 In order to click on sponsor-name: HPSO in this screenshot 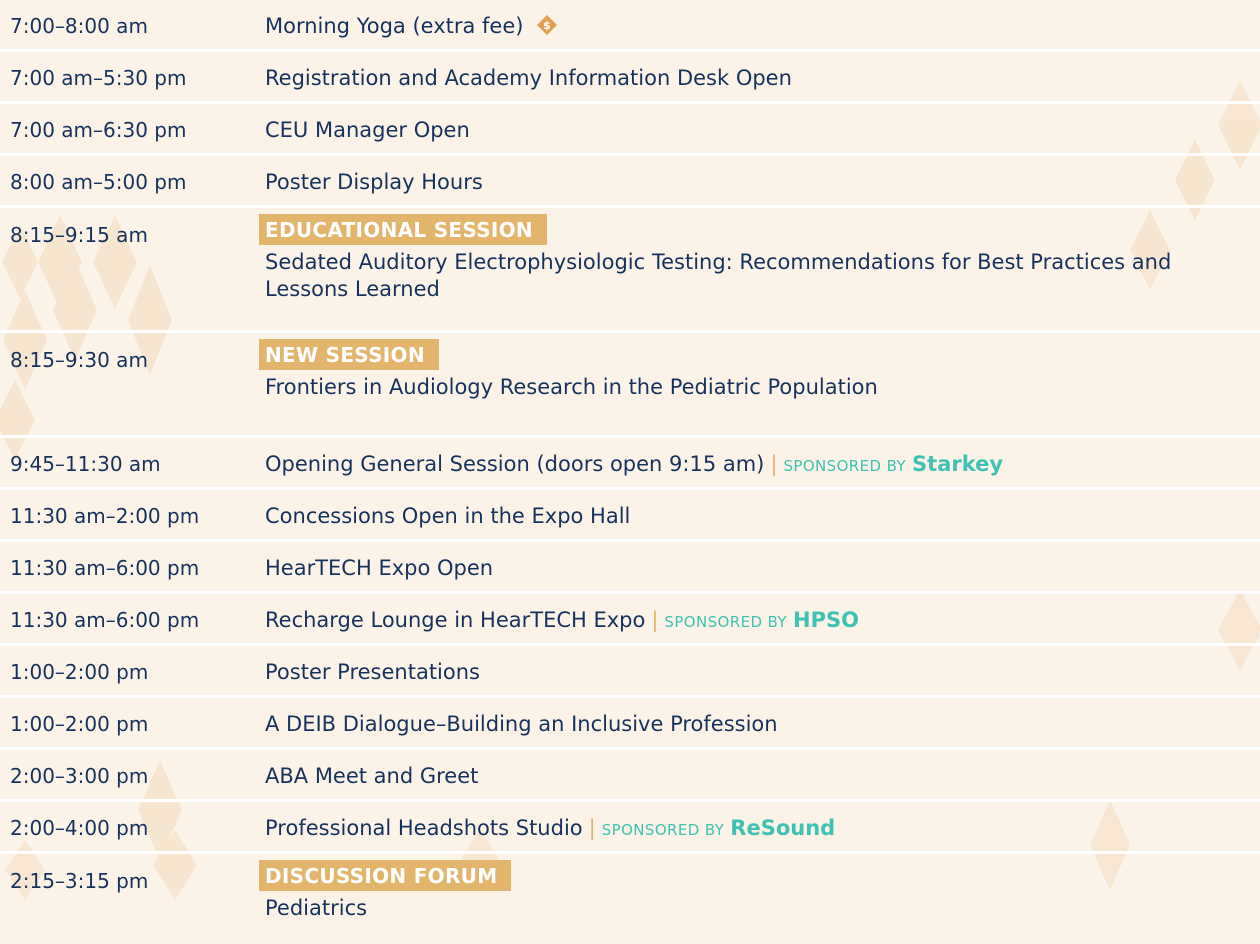, I will do `click(826, 620)`.